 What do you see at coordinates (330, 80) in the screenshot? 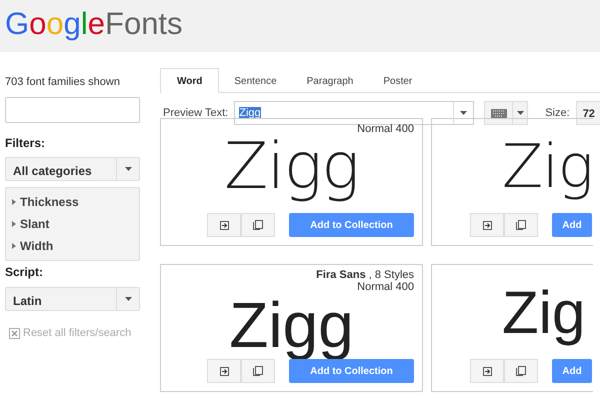
I see `tab: Paragraph` at bounding box center [330, 80].